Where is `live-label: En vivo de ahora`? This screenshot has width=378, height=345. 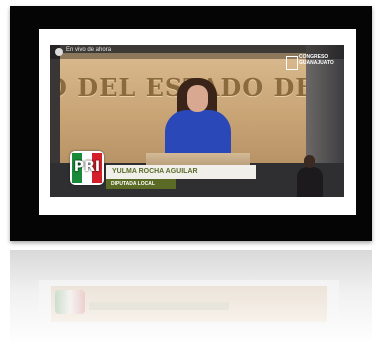
live-label: En vivo de ahora is located at coordinates (89, 50).